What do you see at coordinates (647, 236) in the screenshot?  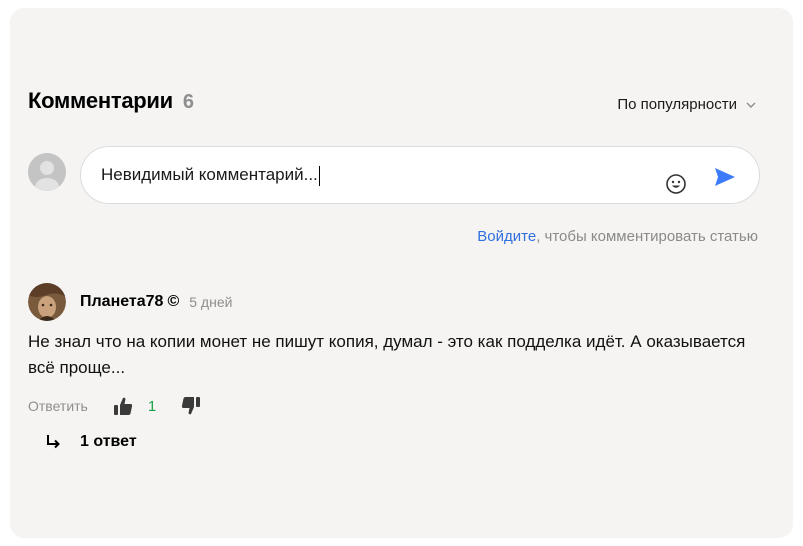 I see `login-prompt-text: , чтобы комментировать статью` at bounding box center [647, 236].